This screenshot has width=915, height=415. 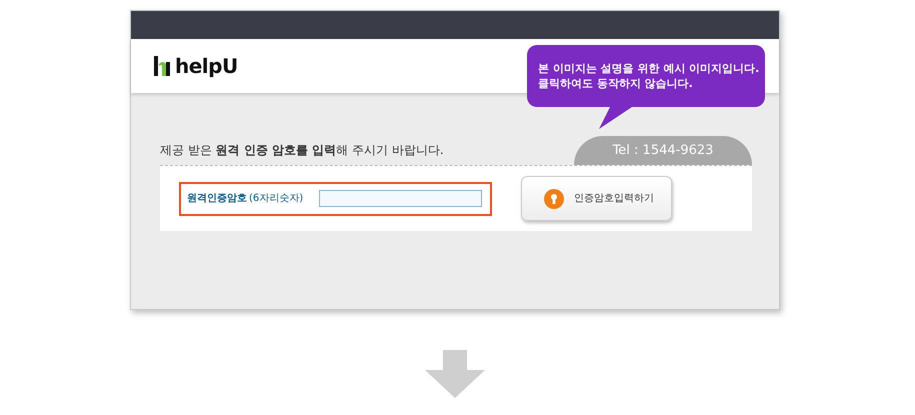 I want to click on instruction-text: 제공 받은 원격 인증 암호를 입력해 주시기 바랍니다., so click(x=302, y=150).